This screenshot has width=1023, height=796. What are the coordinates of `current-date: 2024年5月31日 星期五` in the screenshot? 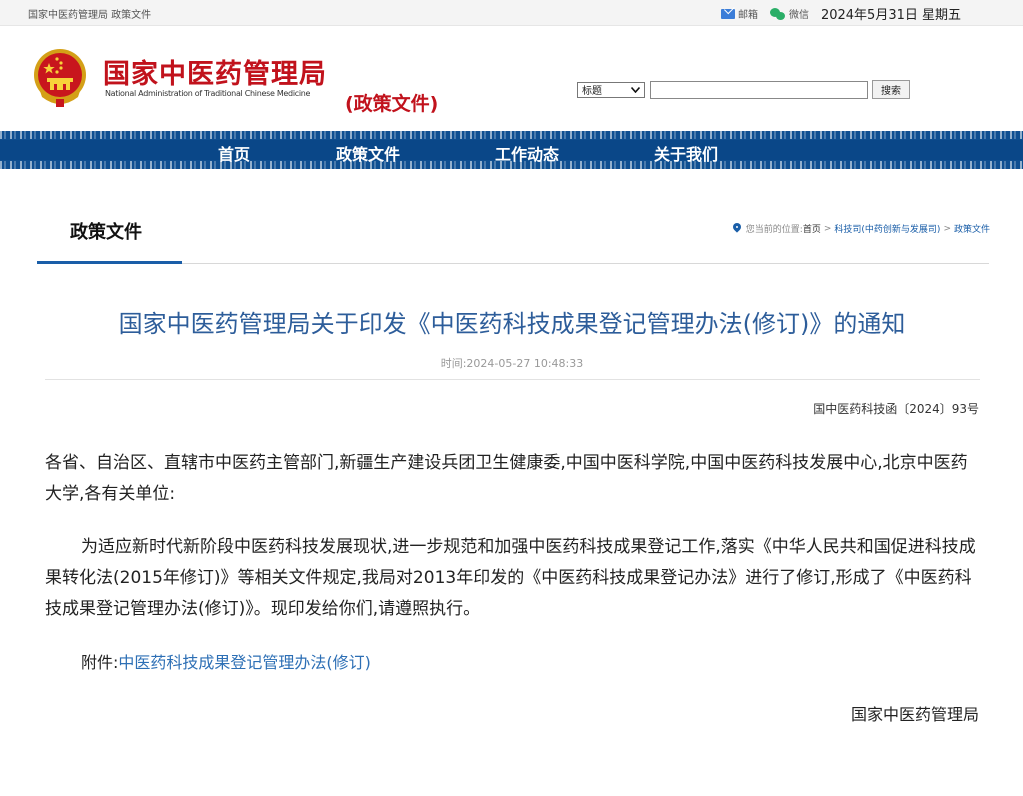 It's located at (890, 15).